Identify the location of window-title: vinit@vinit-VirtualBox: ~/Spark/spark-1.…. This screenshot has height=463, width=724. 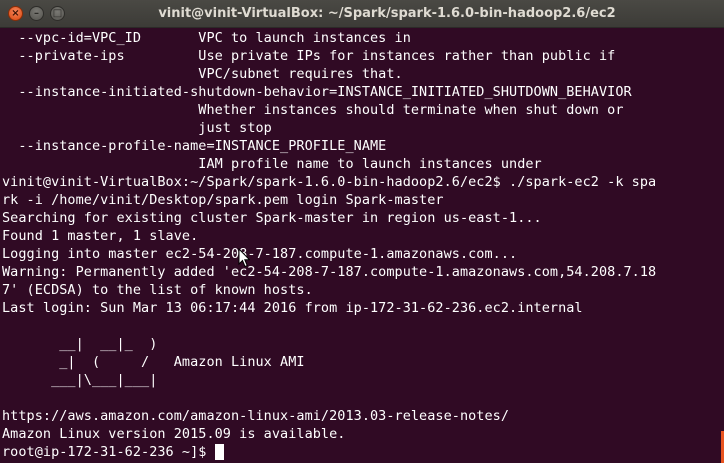
(387, 13).